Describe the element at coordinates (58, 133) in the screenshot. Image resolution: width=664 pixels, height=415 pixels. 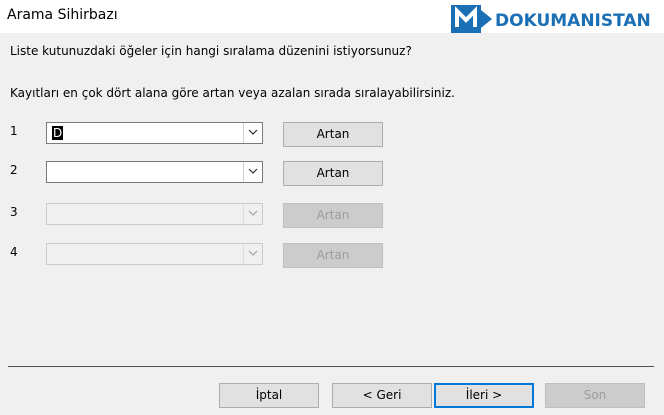
I see `sort-field-value-1: D` at that location.